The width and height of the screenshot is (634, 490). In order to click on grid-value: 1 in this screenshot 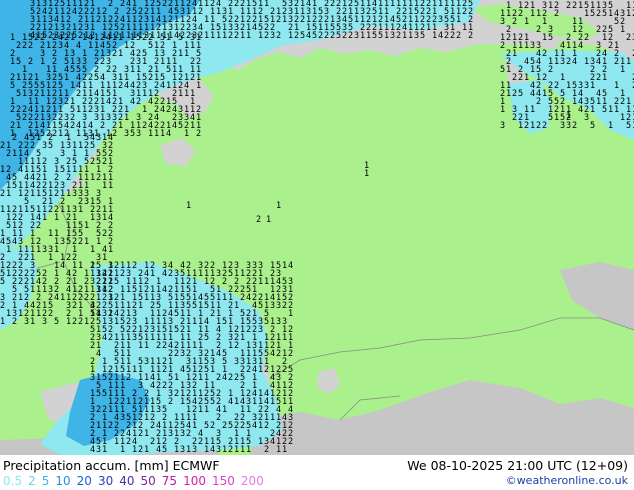, I will do `click(188, 206)`.